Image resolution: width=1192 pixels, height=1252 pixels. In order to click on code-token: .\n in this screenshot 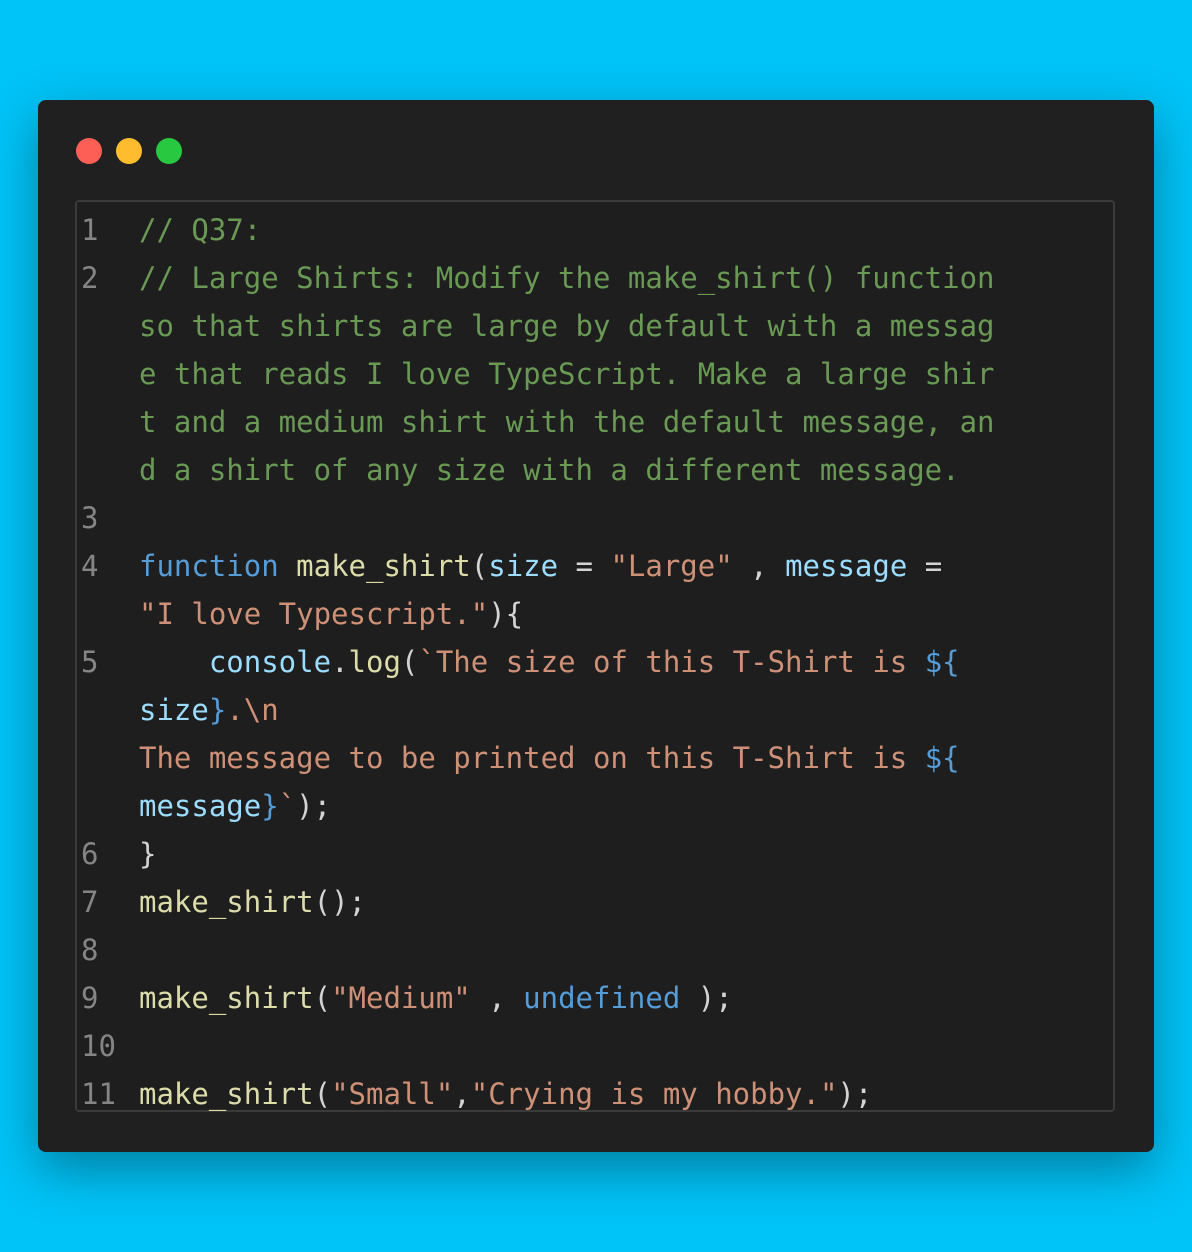, I will do `click(252, 710)`.